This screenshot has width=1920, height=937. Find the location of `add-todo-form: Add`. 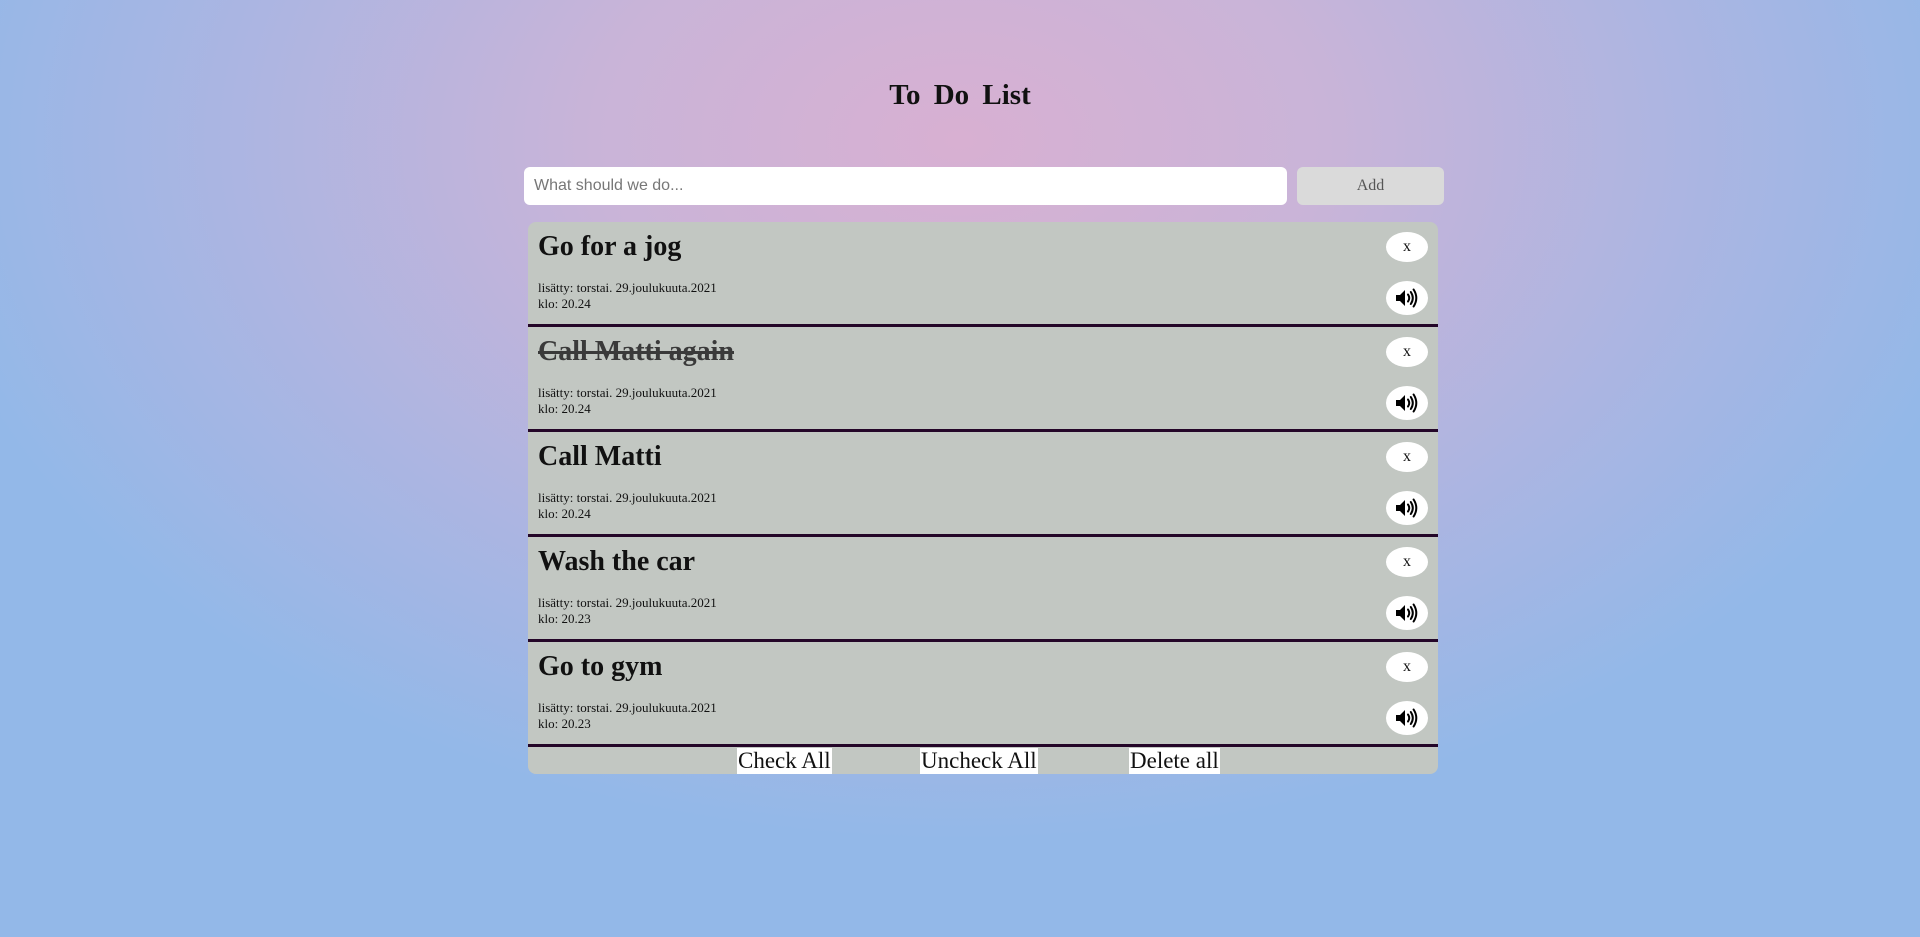

add-todo-form: Add is located at coordinates (984, 186).